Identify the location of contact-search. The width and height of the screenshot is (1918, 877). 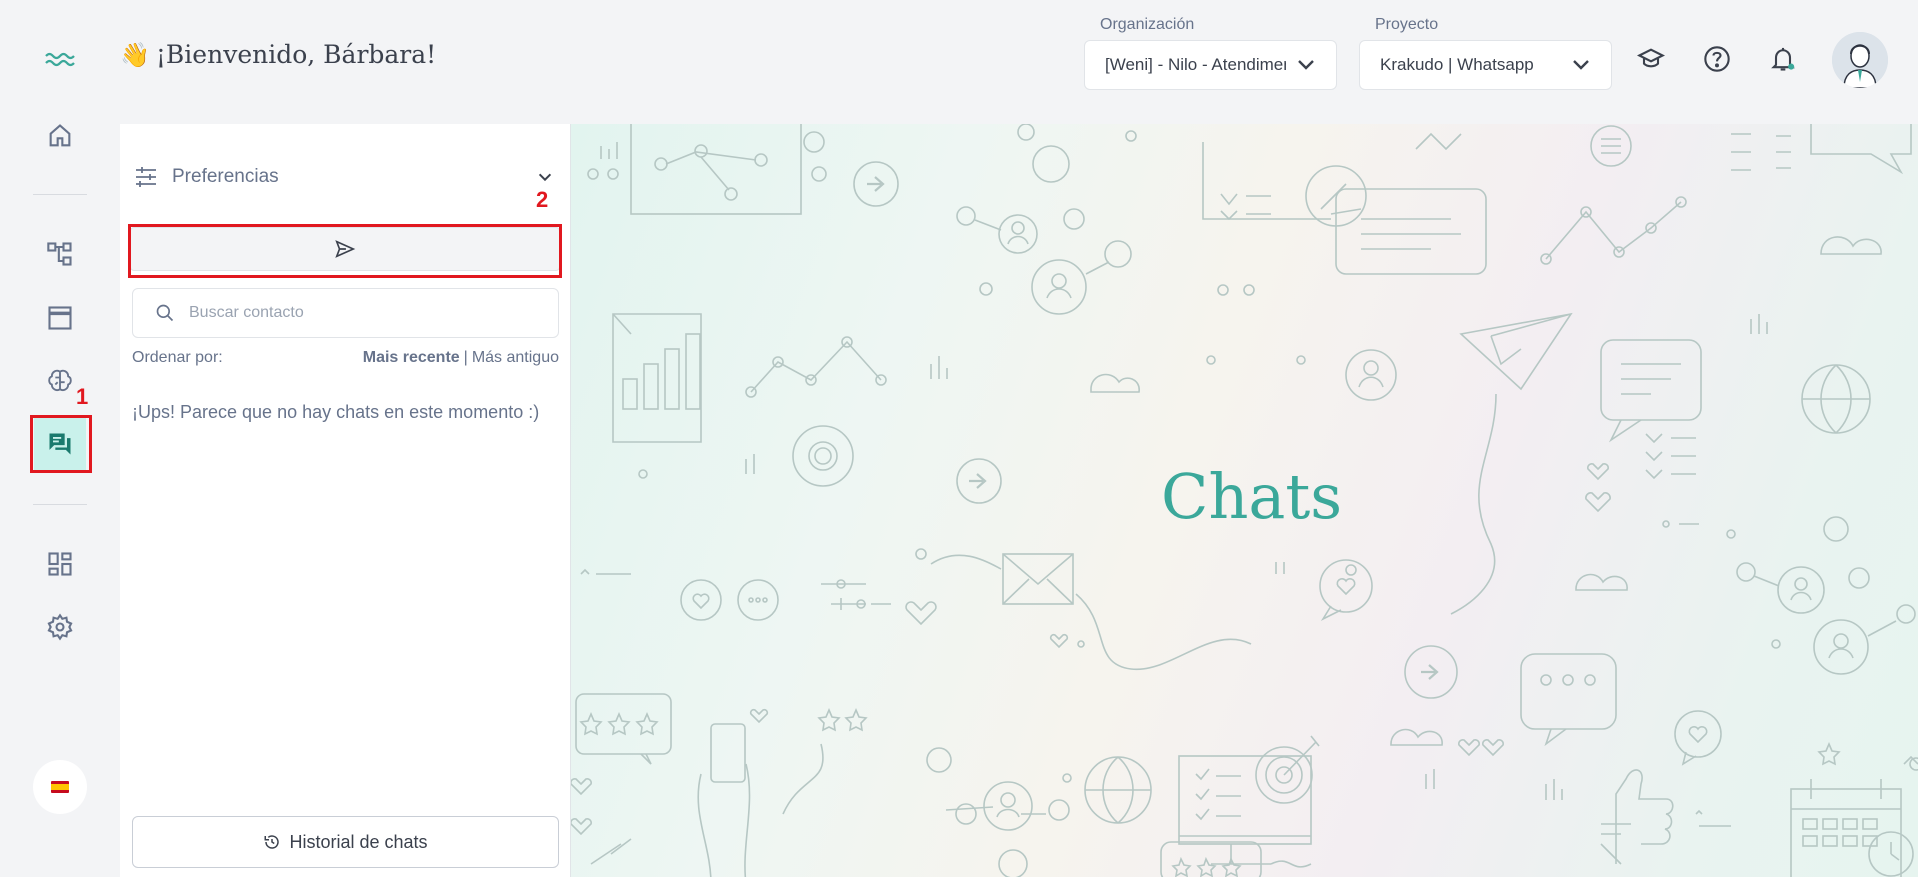
(345, 313).